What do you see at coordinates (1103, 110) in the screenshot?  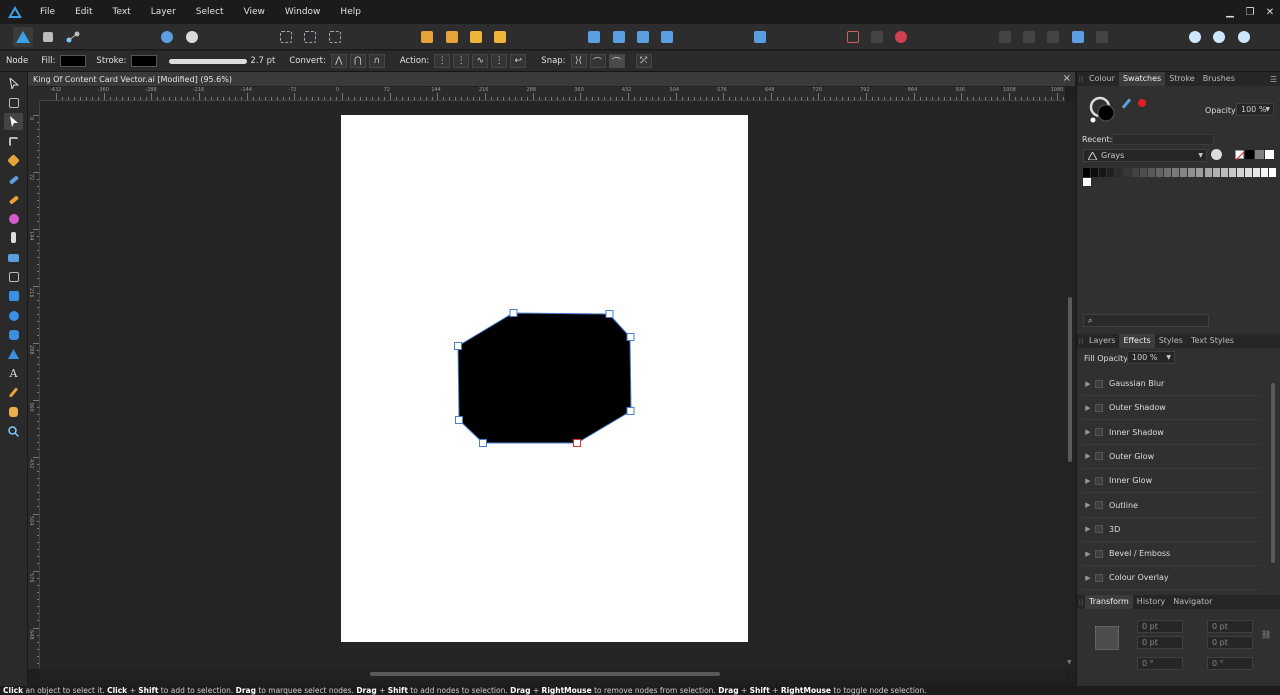 I see `fill-stroke-selector-icon` at bounding box center [1103, 110].